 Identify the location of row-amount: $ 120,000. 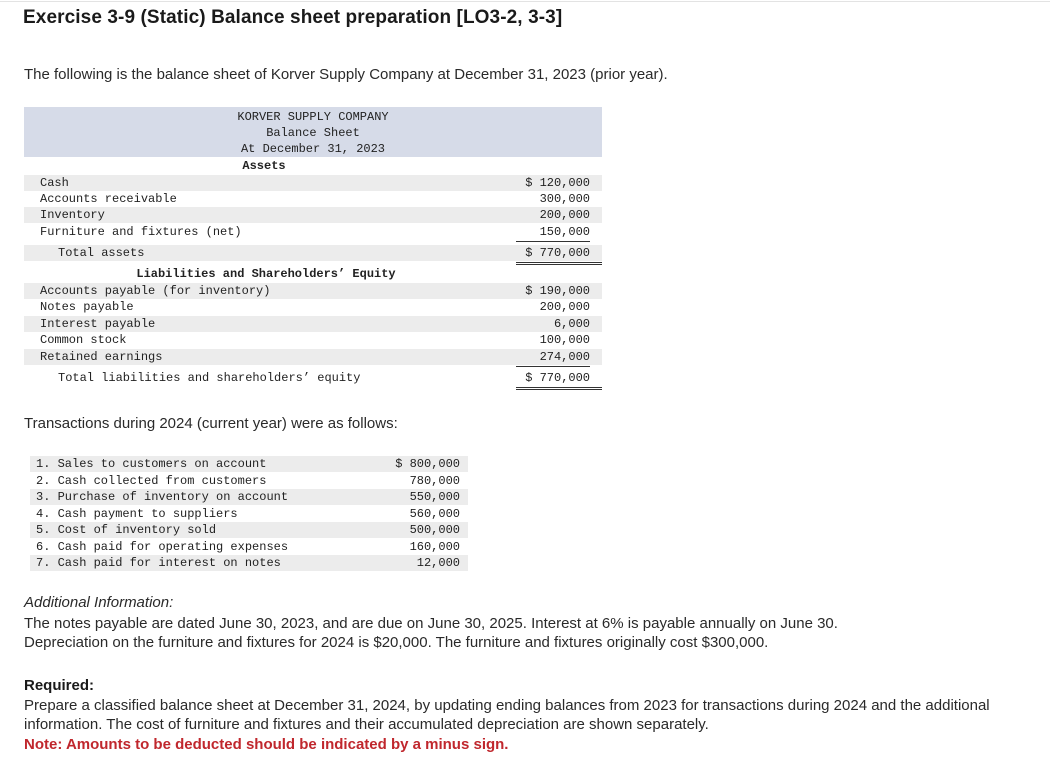
(557, 183).